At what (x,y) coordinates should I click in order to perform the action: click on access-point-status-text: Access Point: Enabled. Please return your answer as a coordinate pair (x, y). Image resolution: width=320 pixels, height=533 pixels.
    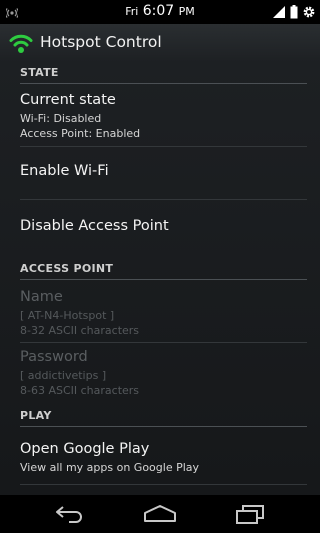
    Looking at the image, I should click on (80, 133).